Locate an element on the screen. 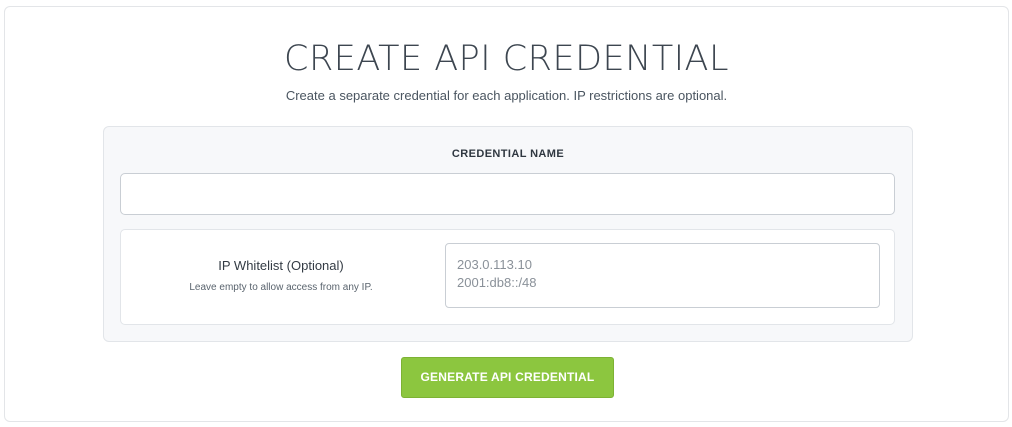  ip-whitelist-textarea is located at coordinates (662, 275).